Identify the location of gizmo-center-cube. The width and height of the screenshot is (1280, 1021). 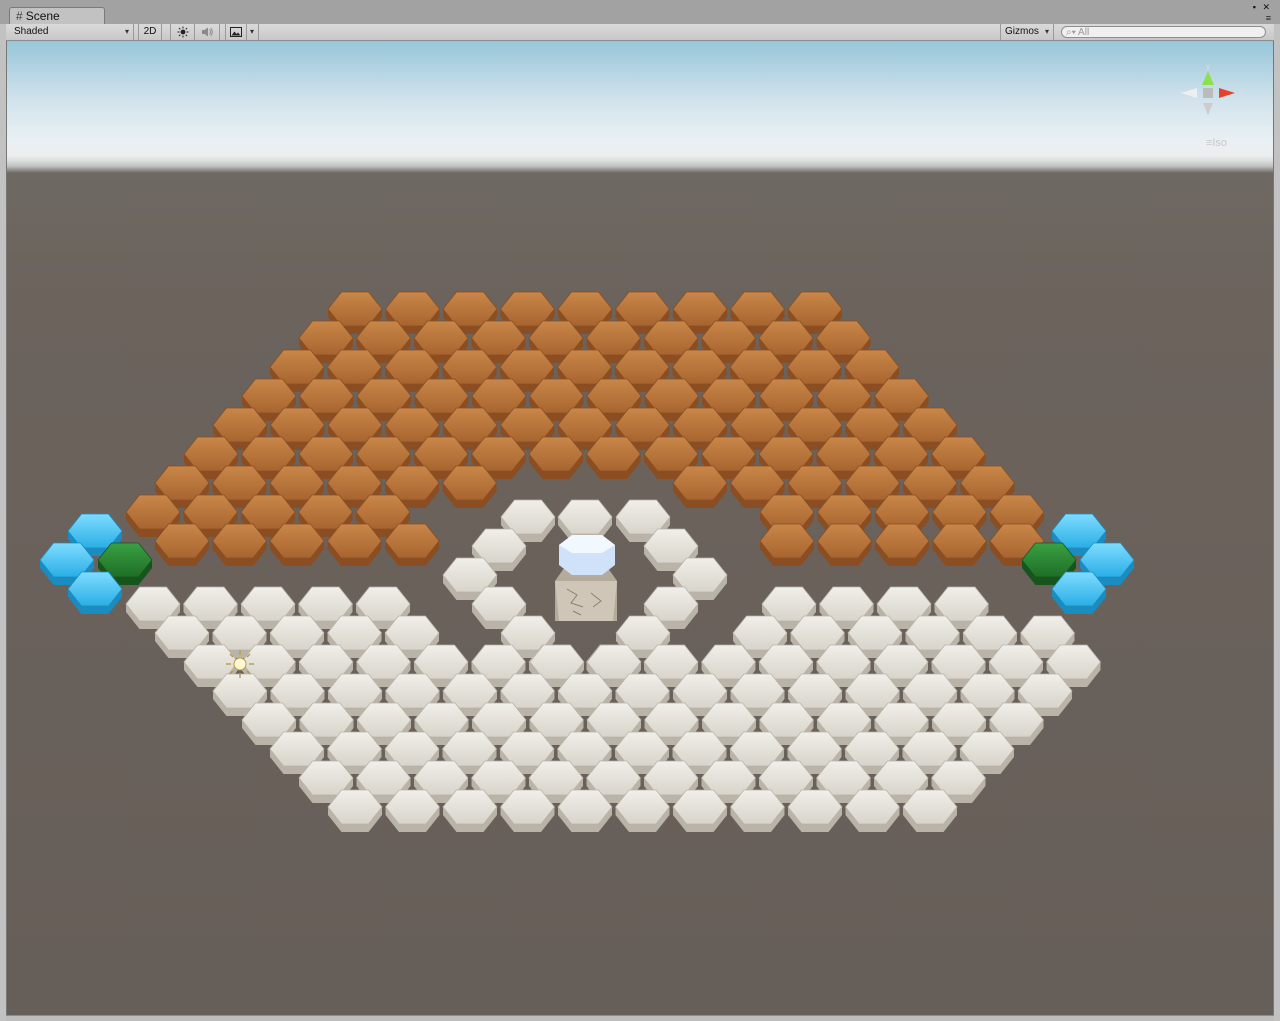
(1208, 93).